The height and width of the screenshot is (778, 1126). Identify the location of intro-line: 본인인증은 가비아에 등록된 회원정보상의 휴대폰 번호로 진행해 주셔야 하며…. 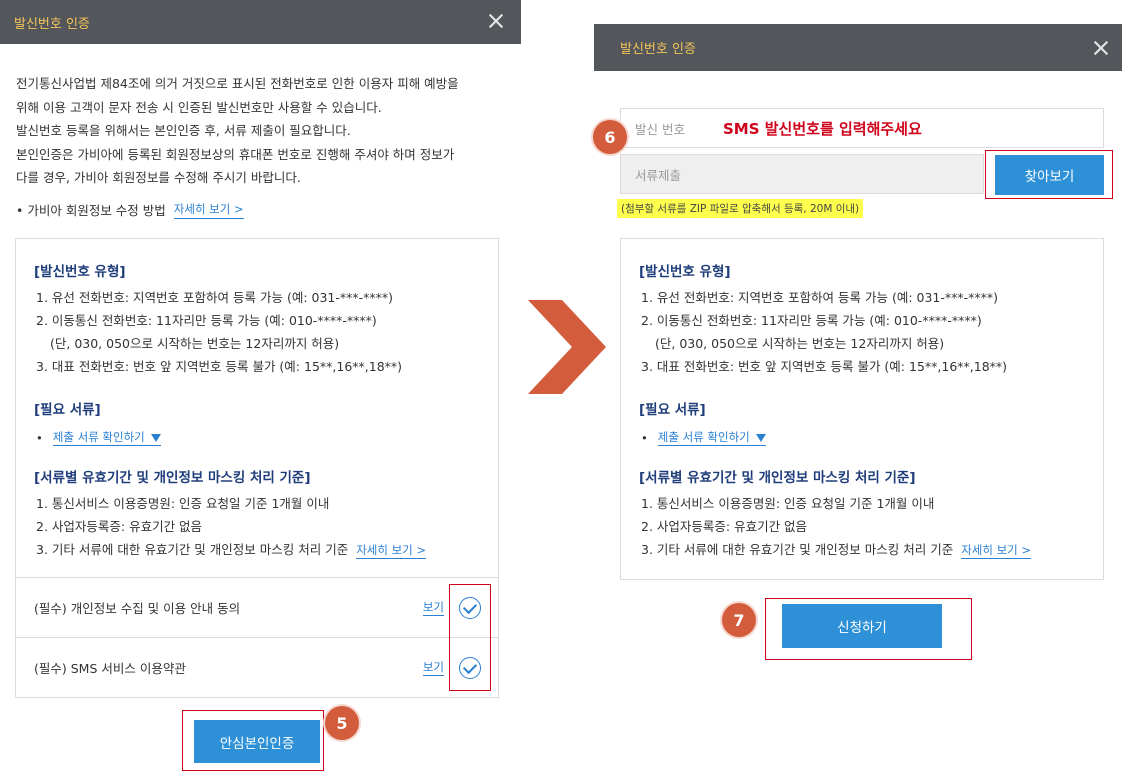
(235, 154).